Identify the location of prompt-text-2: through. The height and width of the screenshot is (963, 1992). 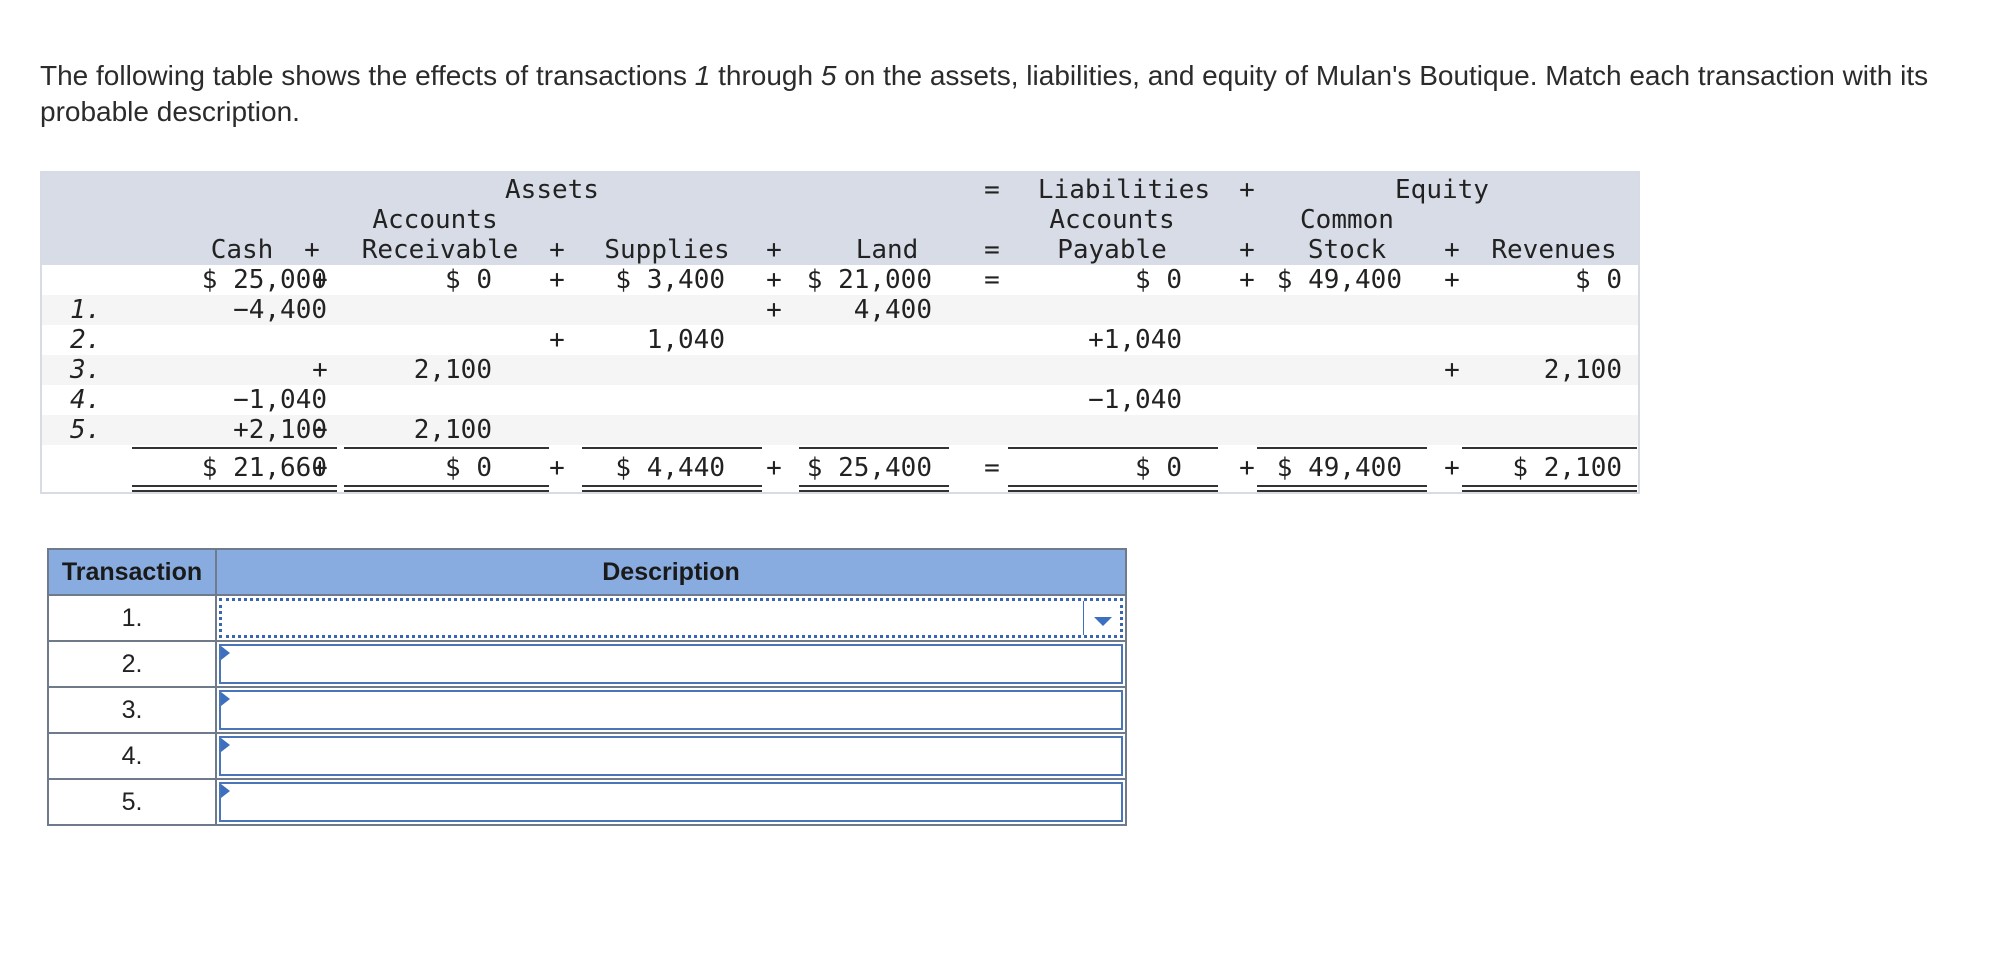
(765, 75).